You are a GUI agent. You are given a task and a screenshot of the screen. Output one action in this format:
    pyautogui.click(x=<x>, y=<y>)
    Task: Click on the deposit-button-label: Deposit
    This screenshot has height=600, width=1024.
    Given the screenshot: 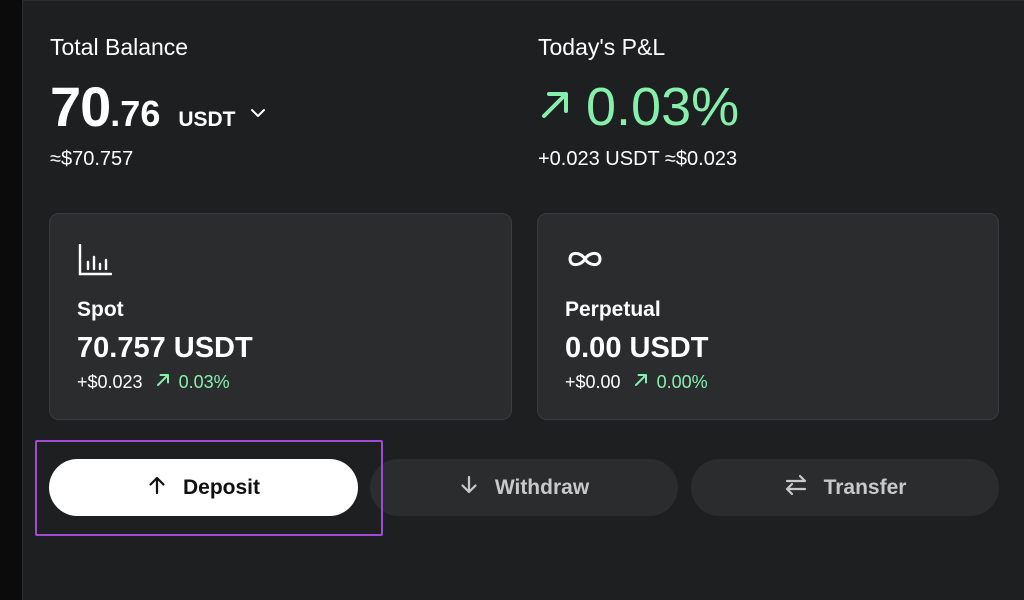 What is the action you would take?
    pyautogui.click(x=221, y=487)
    